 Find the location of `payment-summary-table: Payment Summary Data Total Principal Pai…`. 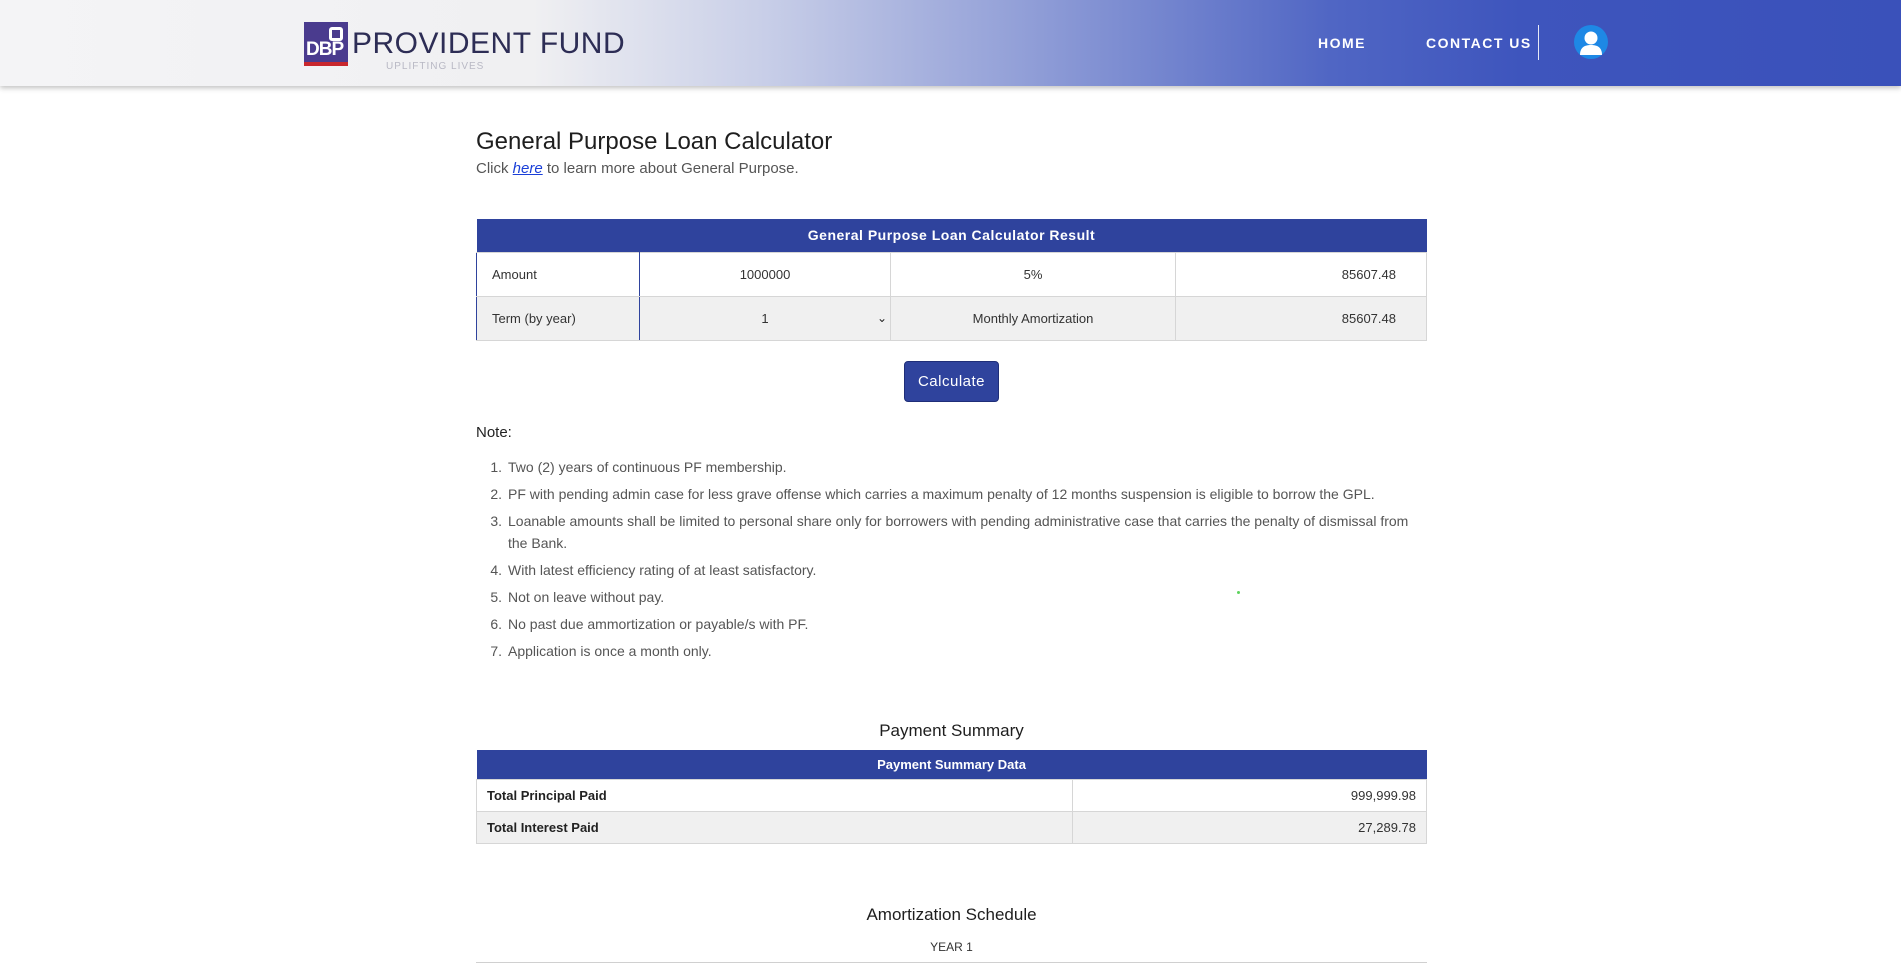

payment-summary-table: Payment Summary Data Total Principal Pai… is located at coordinates (951, 797).